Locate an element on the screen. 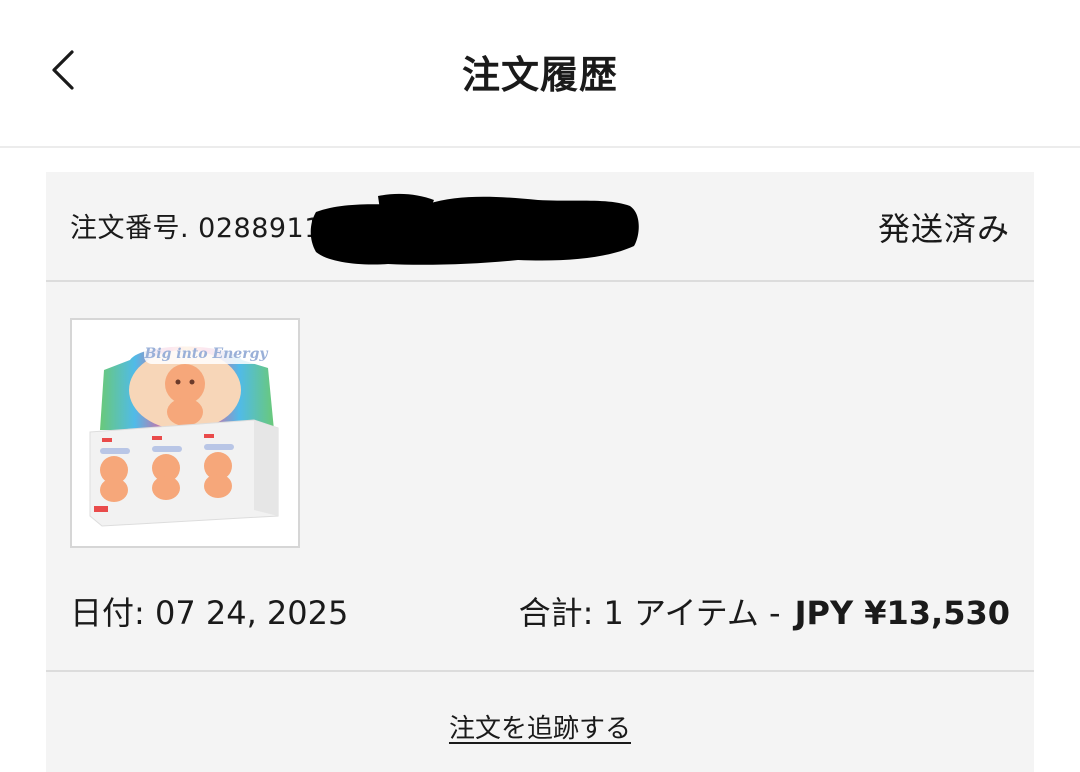  order-date: 日付: 07 24, 2025 is located at coordinates (209, 613).